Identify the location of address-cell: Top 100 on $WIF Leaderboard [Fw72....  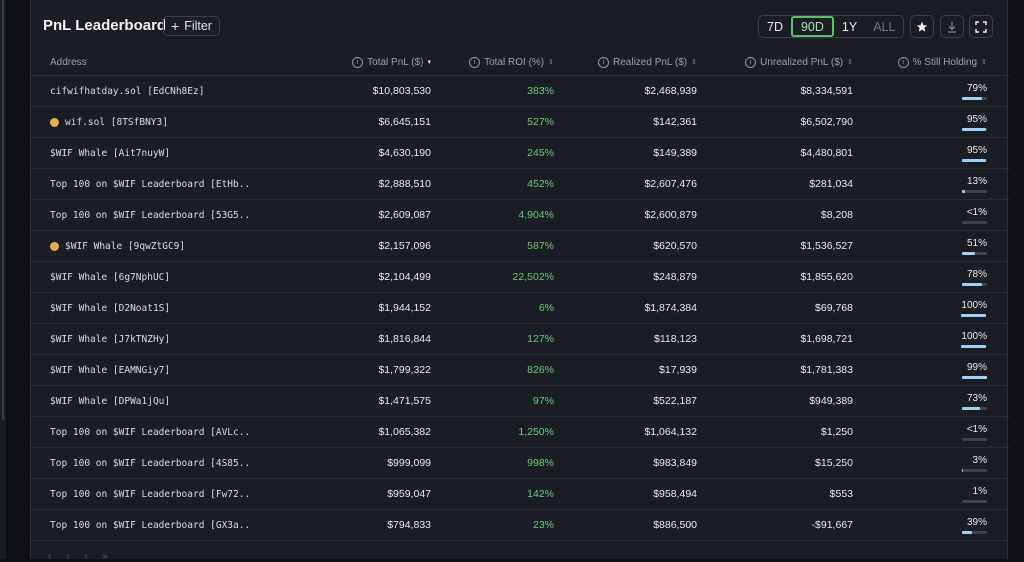
(141, 494).